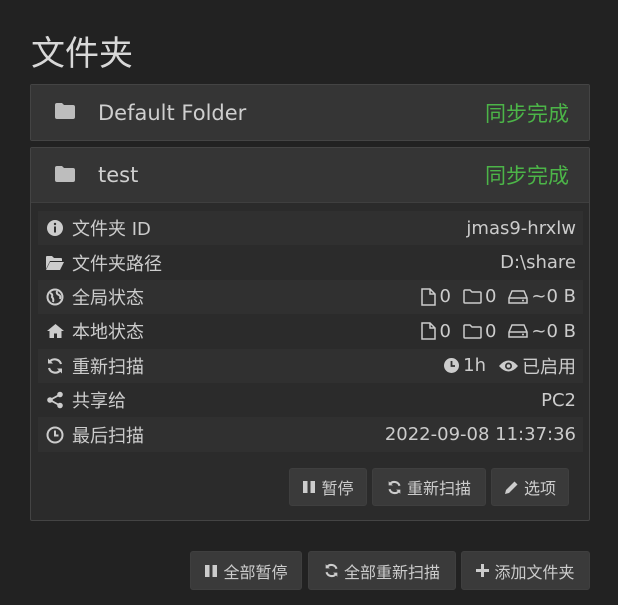 The image size is (618, 605). Describe the element at coordinates (55, 400) in the screenshot. I see `share-icon` at that location.